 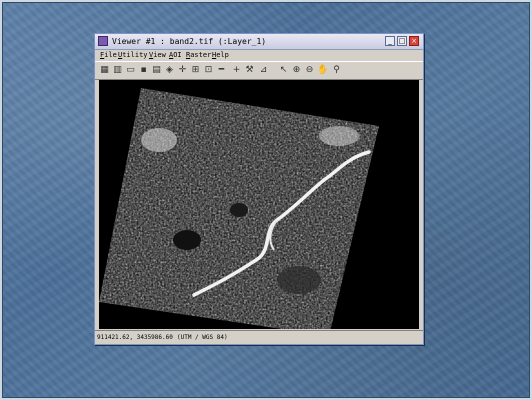 I want to click on title-bar: Viewer #1 : band2.tif (:Layer_1) _ □ ×, so click(x=259, y=42).